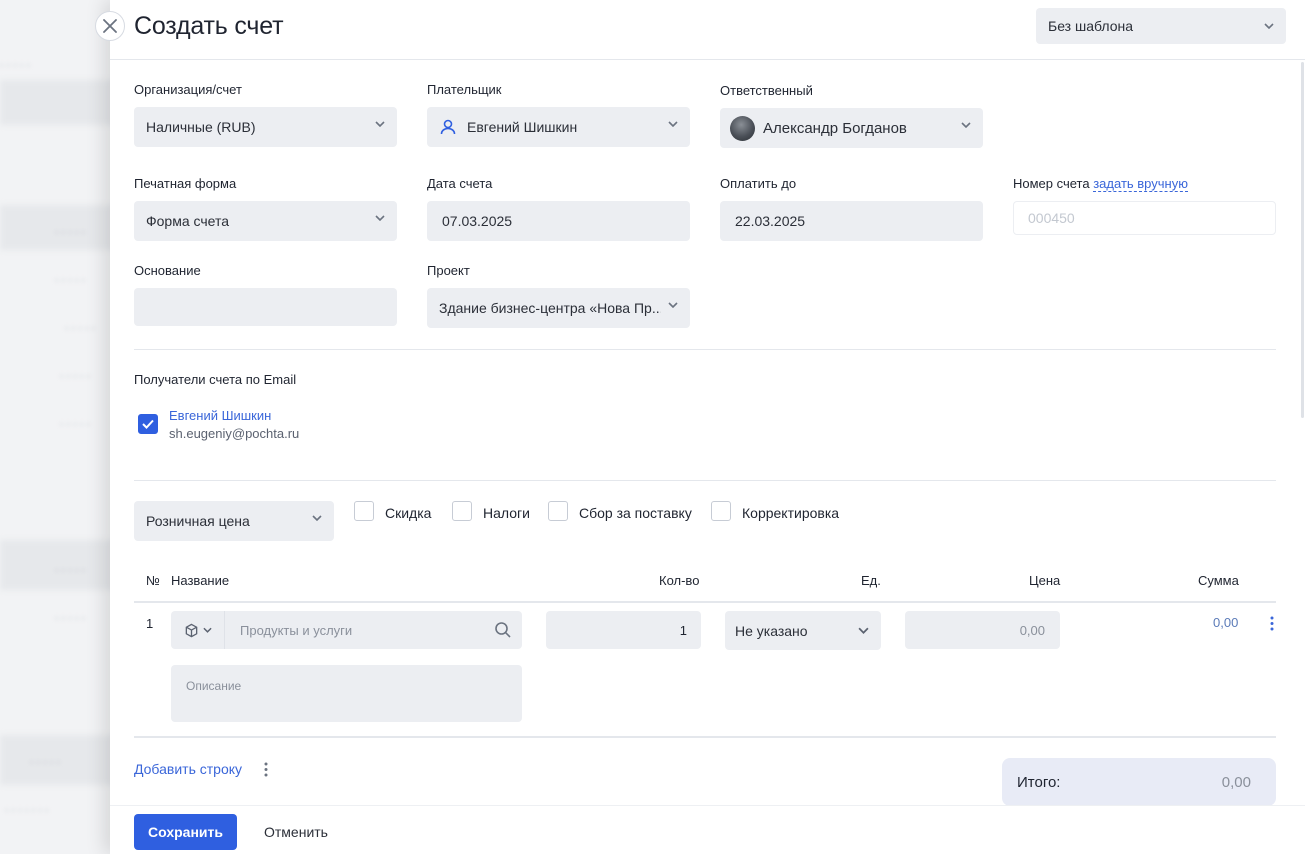 This screenshot has height=854, width=1305. Describe the element at coordinates (346, 693) in the screenshot. I see `description-field: Описание` at that location.